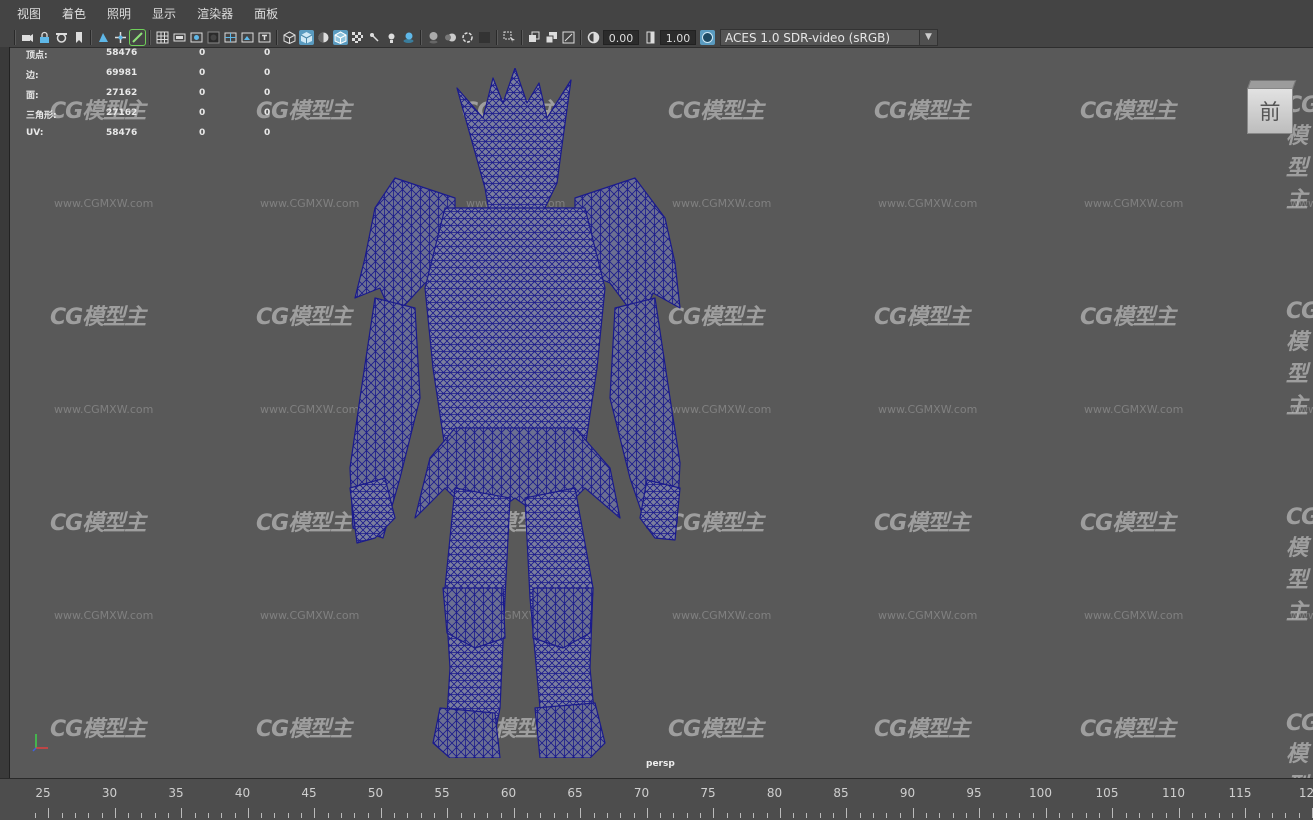 Image resolution: width=1313 pixels, height=820 pixels. What do you see at coordinates (44, 37) in the screenshot?
I see `camera-lock-icon` at bounding box center [44, 37].